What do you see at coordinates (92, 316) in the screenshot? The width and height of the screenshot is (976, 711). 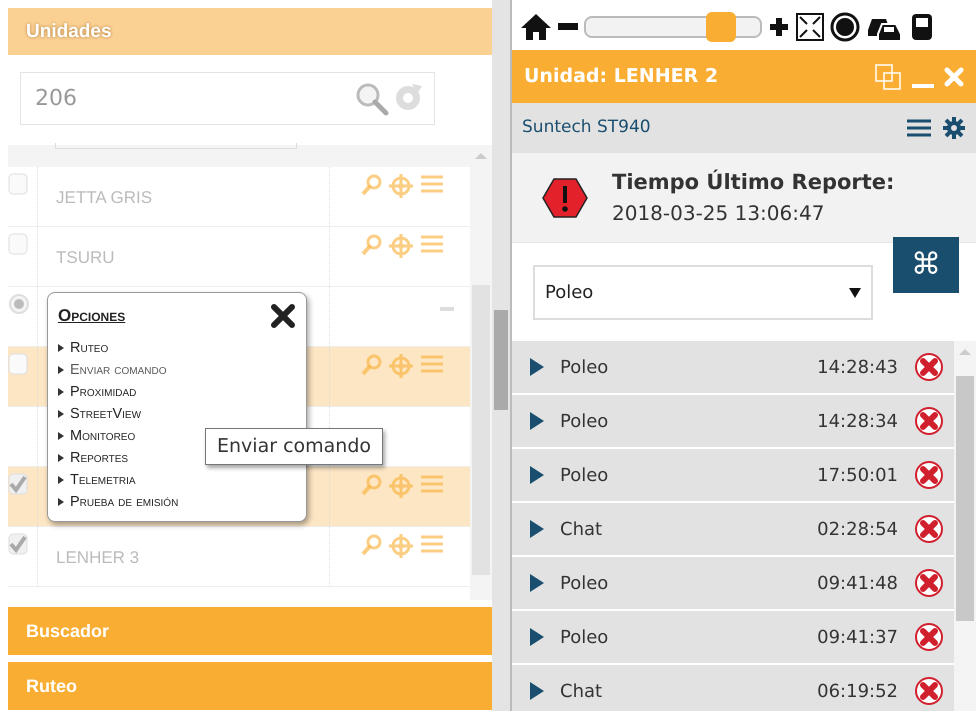 I see `popup-title: Opciones` at bounding box center [92, 316].